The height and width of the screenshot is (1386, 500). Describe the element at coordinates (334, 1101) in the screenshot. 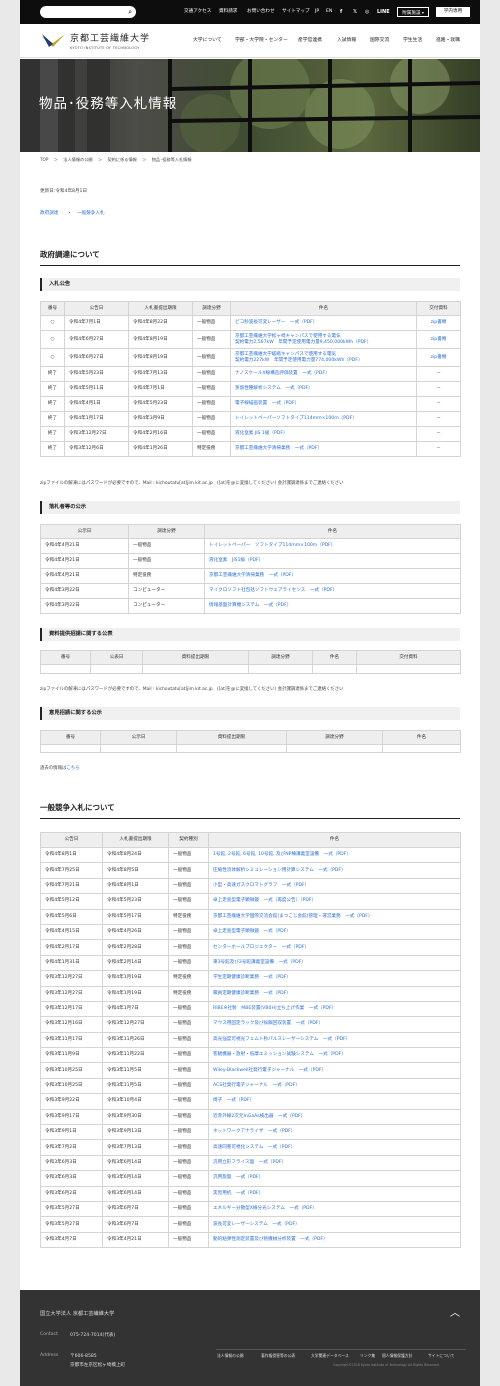

I see `document-link: 椅子 一式（PDF）` at that location.